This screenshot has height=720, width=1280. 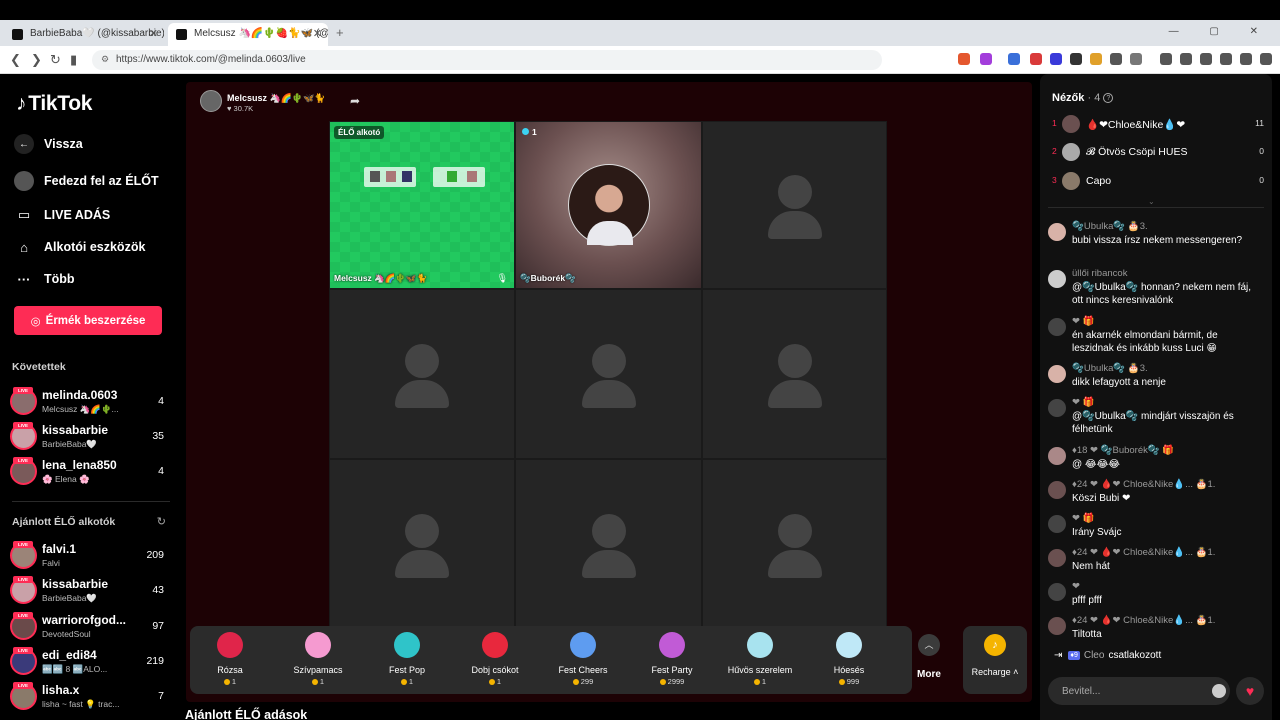 What do you see at coordinates (995, 660) in the screenshot?
I see `recharge-button: ♪ Recharge ˄` at bounding box center [995, 660].